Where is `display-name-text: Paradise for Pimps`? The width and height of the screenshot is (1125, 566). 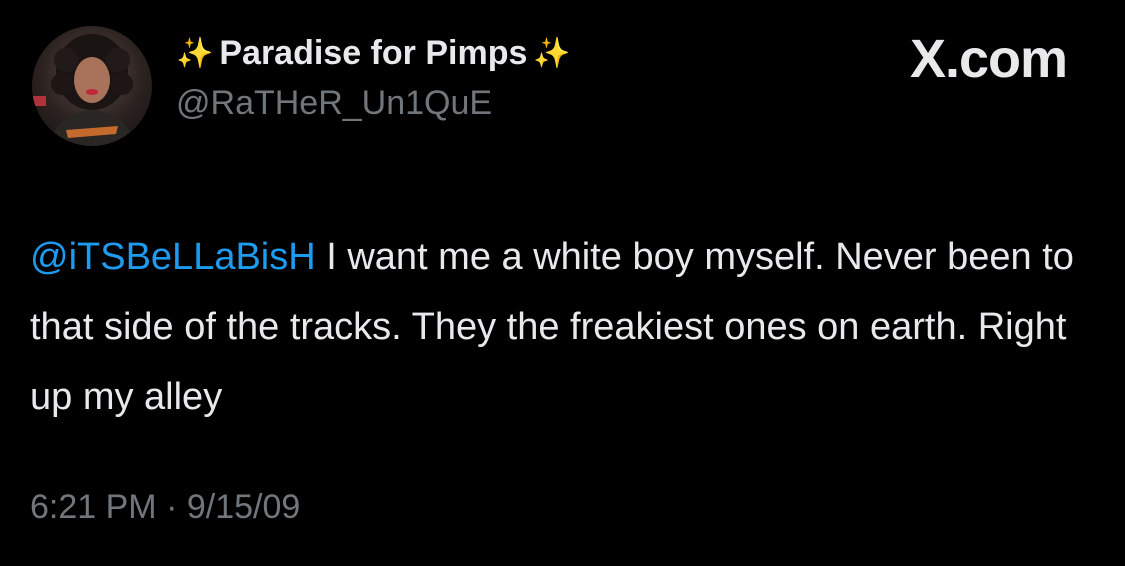
display-name-text: Paradise for Pimps is located at coordinates (373, 53).